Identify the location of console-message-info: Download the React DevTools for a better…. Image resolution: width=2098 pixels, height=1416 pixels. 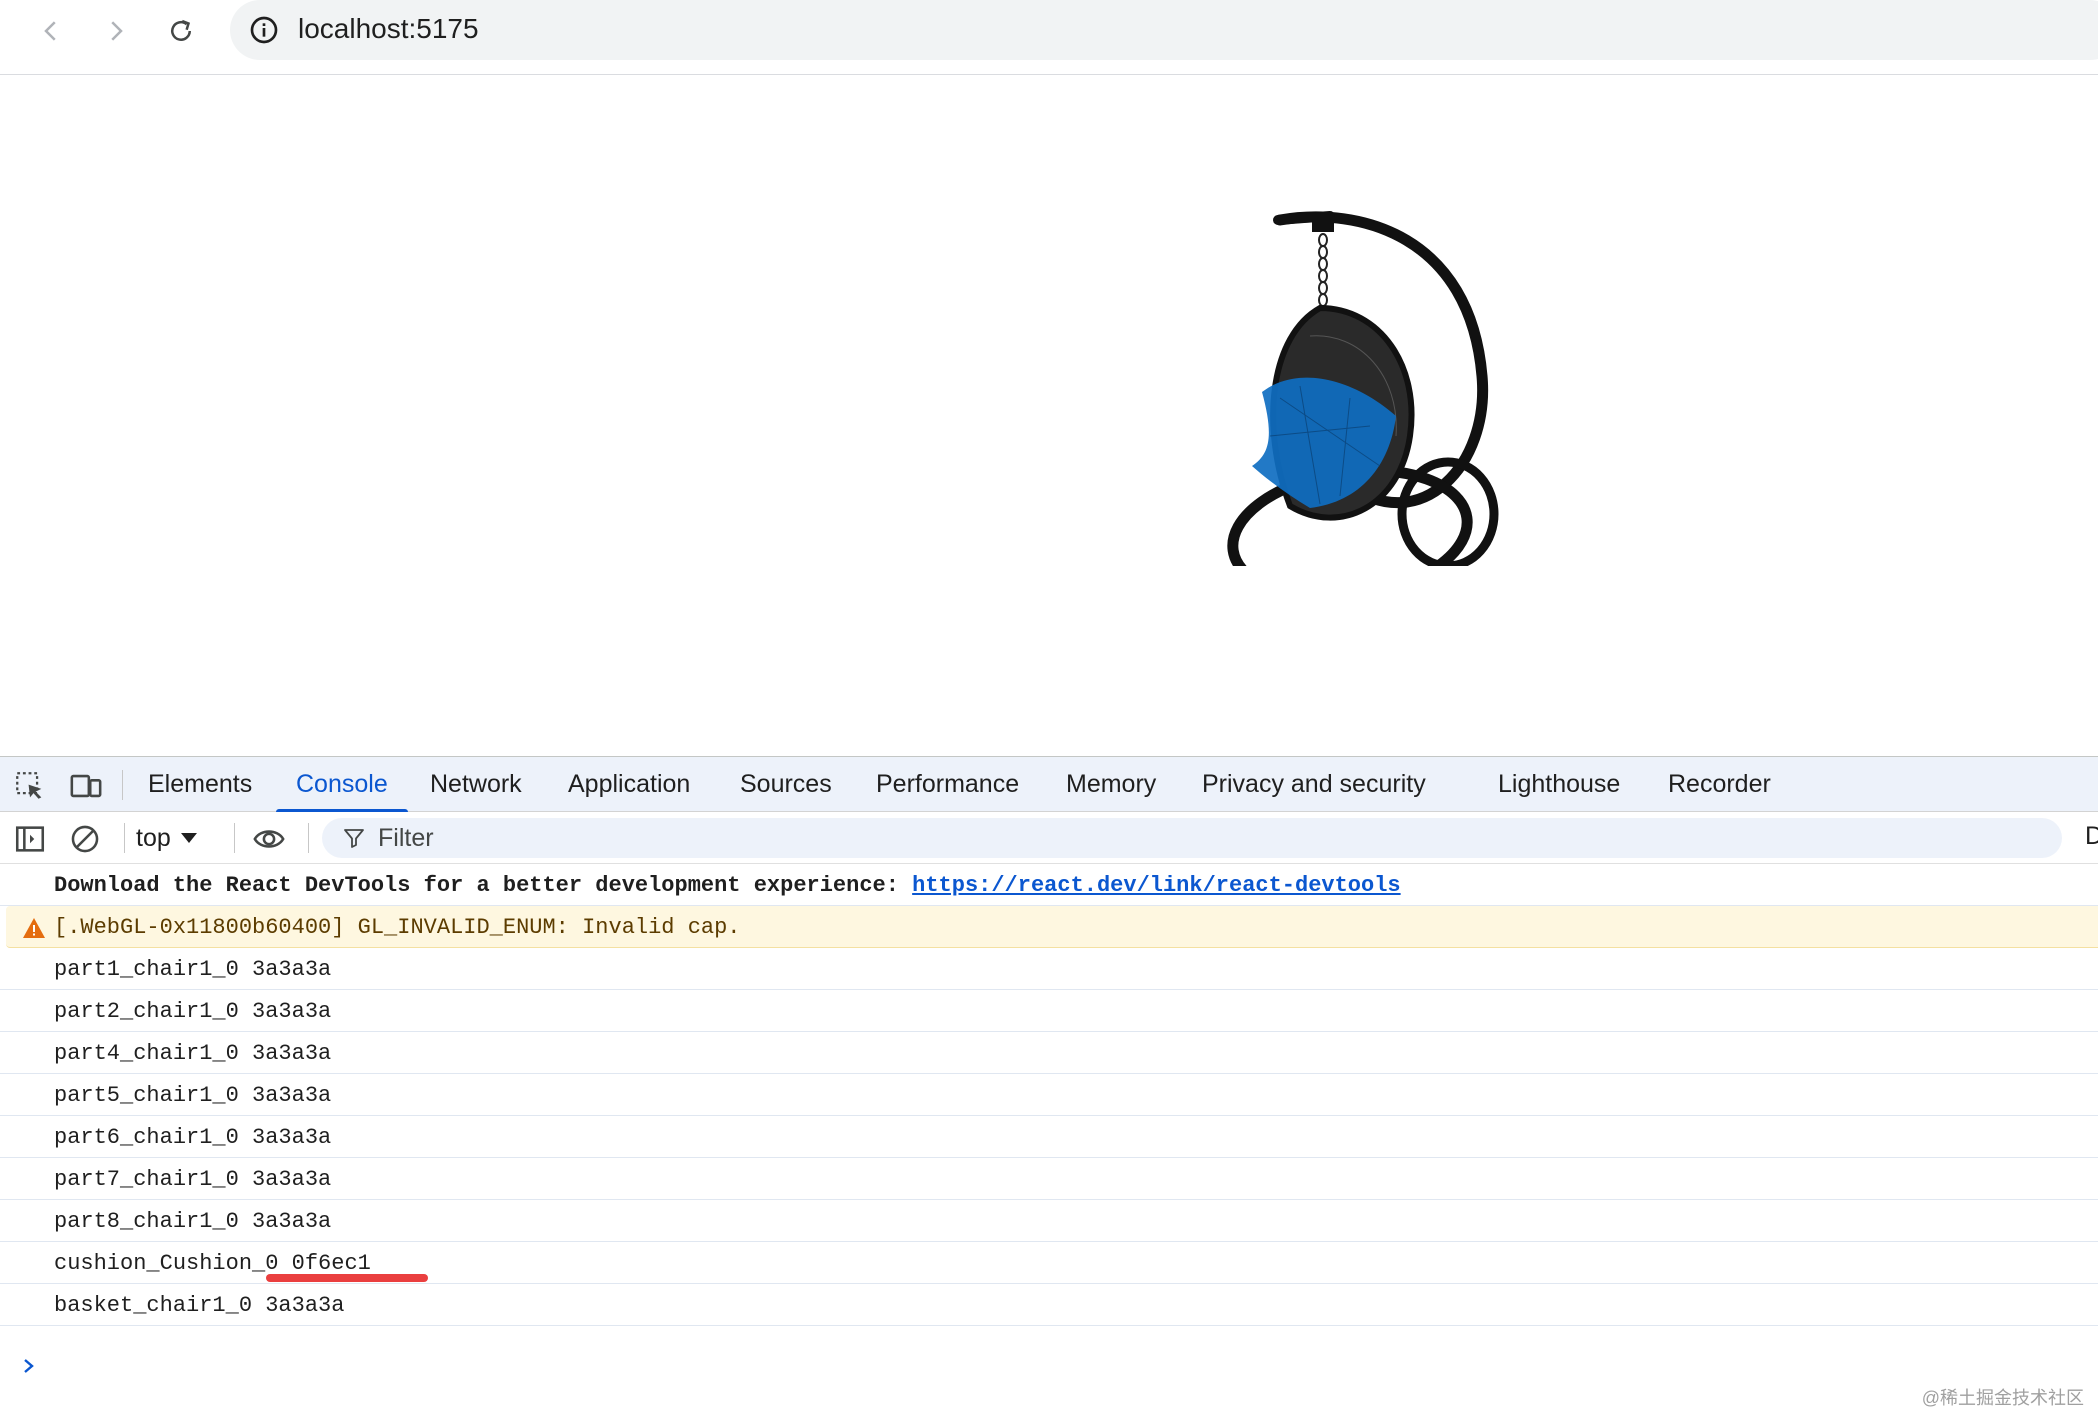
(1049, 885).